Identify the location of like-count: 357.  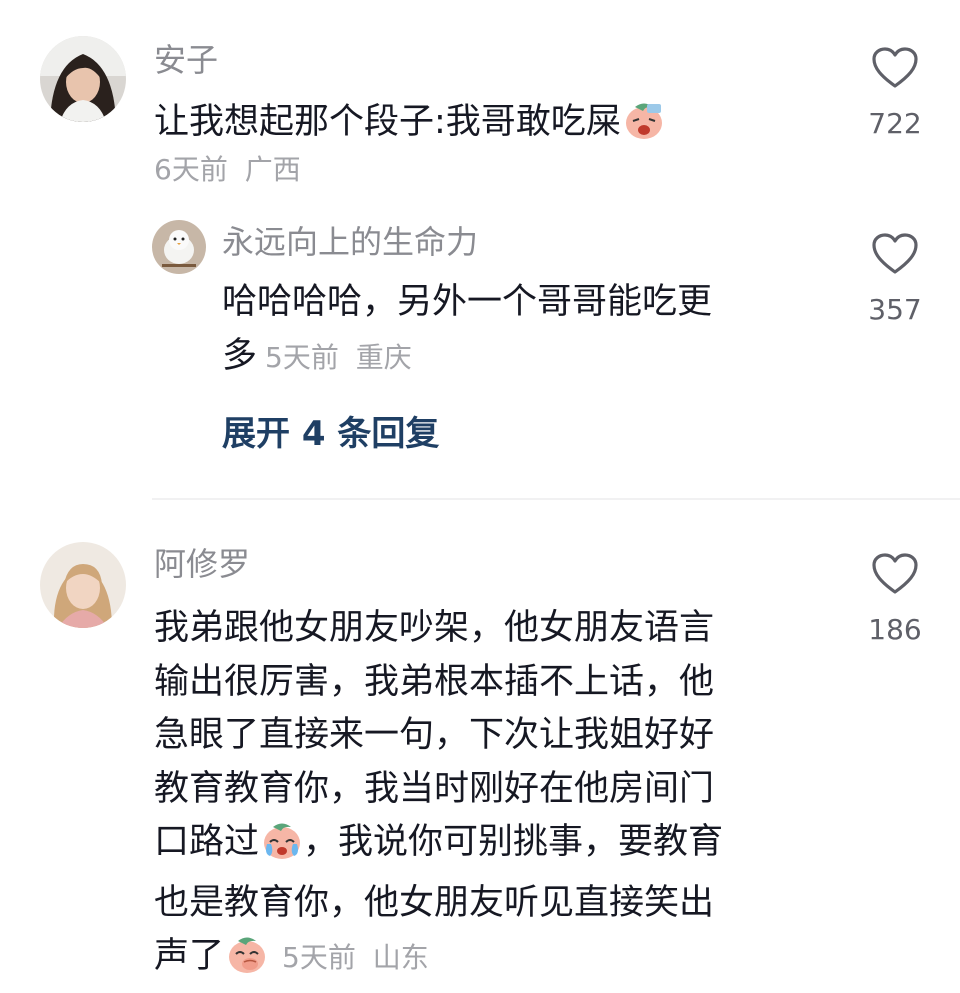
(895, 309).